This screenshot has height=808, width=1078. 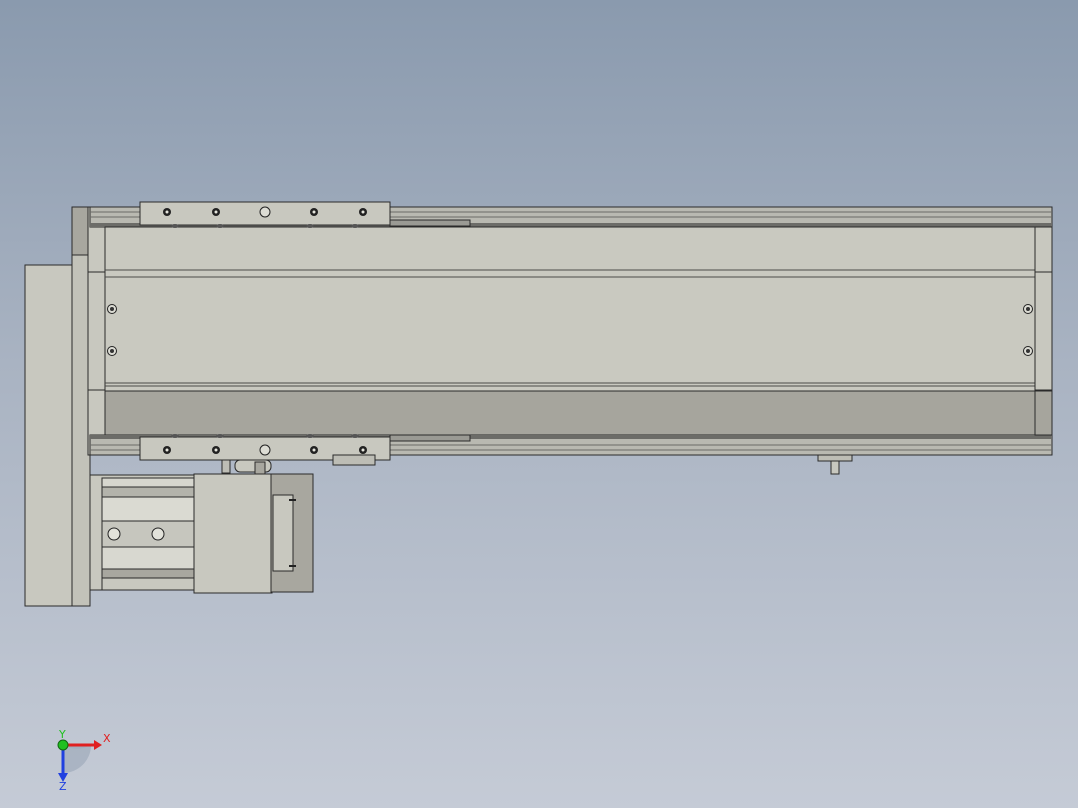 What do you see at coordinates (835, 464) in the screenshot?
I see `sensor-bracket` at bounding box center [835, 464].